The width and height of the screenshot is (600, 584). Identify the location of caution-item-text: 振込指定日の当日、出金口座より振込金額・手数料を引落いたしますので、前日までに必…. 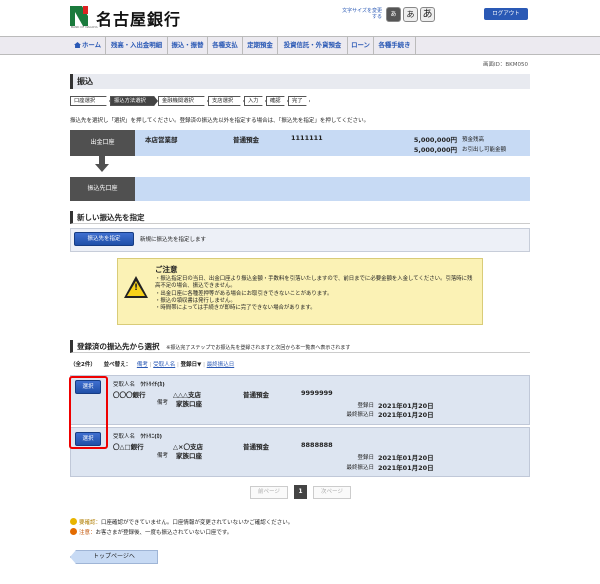
(314, 283).